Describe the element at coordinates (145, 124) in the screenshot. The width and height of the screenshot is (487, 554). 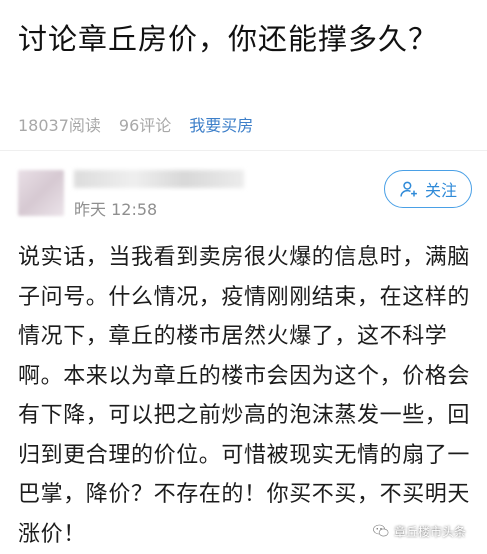
I see `comment-count: 96评论` at that location.